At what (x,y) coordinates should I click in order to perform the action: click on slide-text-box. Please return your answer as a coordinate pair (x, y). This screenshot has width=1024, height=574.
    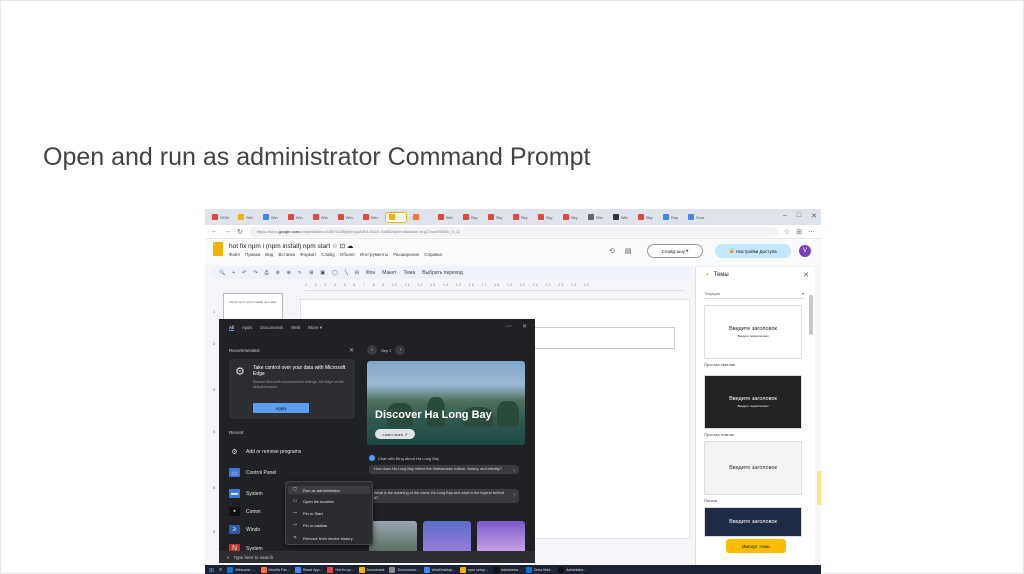
    Looking at the image, I should click on (595, 338).